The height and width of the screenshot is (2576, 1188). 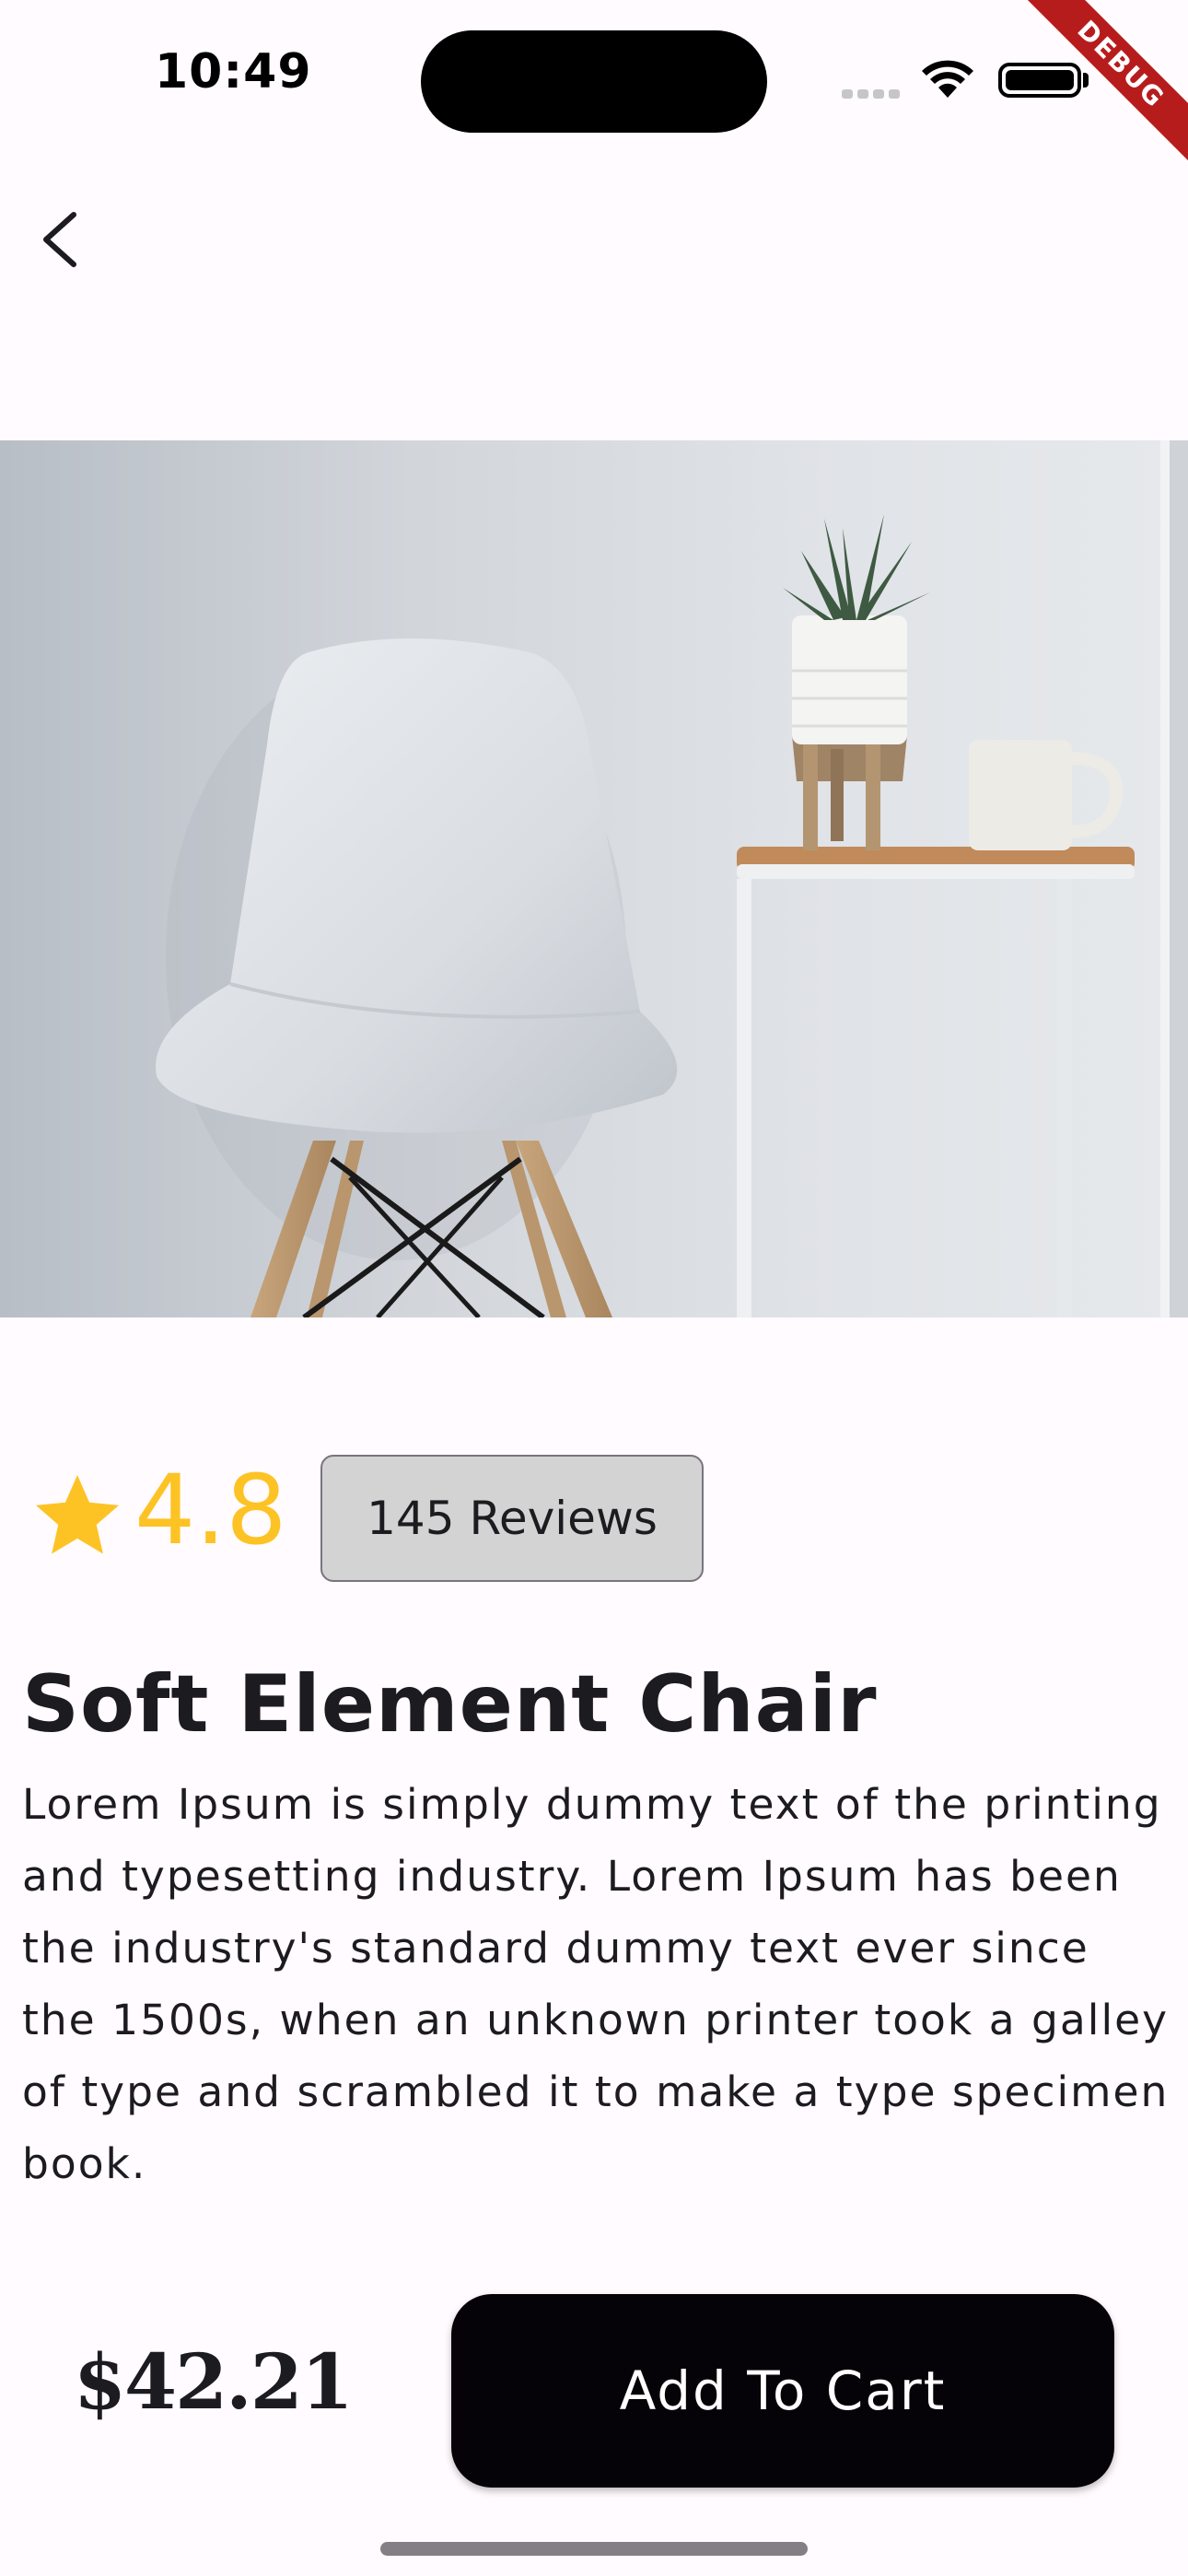 What do you see at coordinates (594, 2549) in the screenshot?
I see `home-indicator` at bounding box center [594, 2549].